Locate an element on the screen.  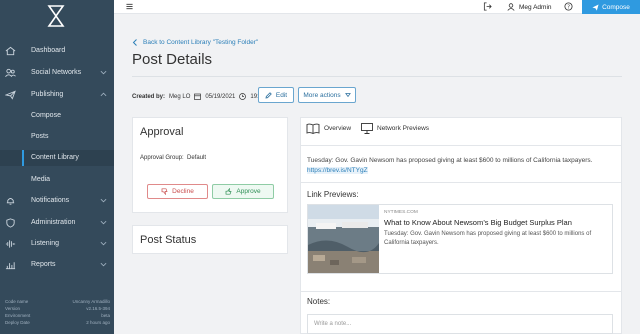
edit-button: Edit is located at coordinates (276, 95).